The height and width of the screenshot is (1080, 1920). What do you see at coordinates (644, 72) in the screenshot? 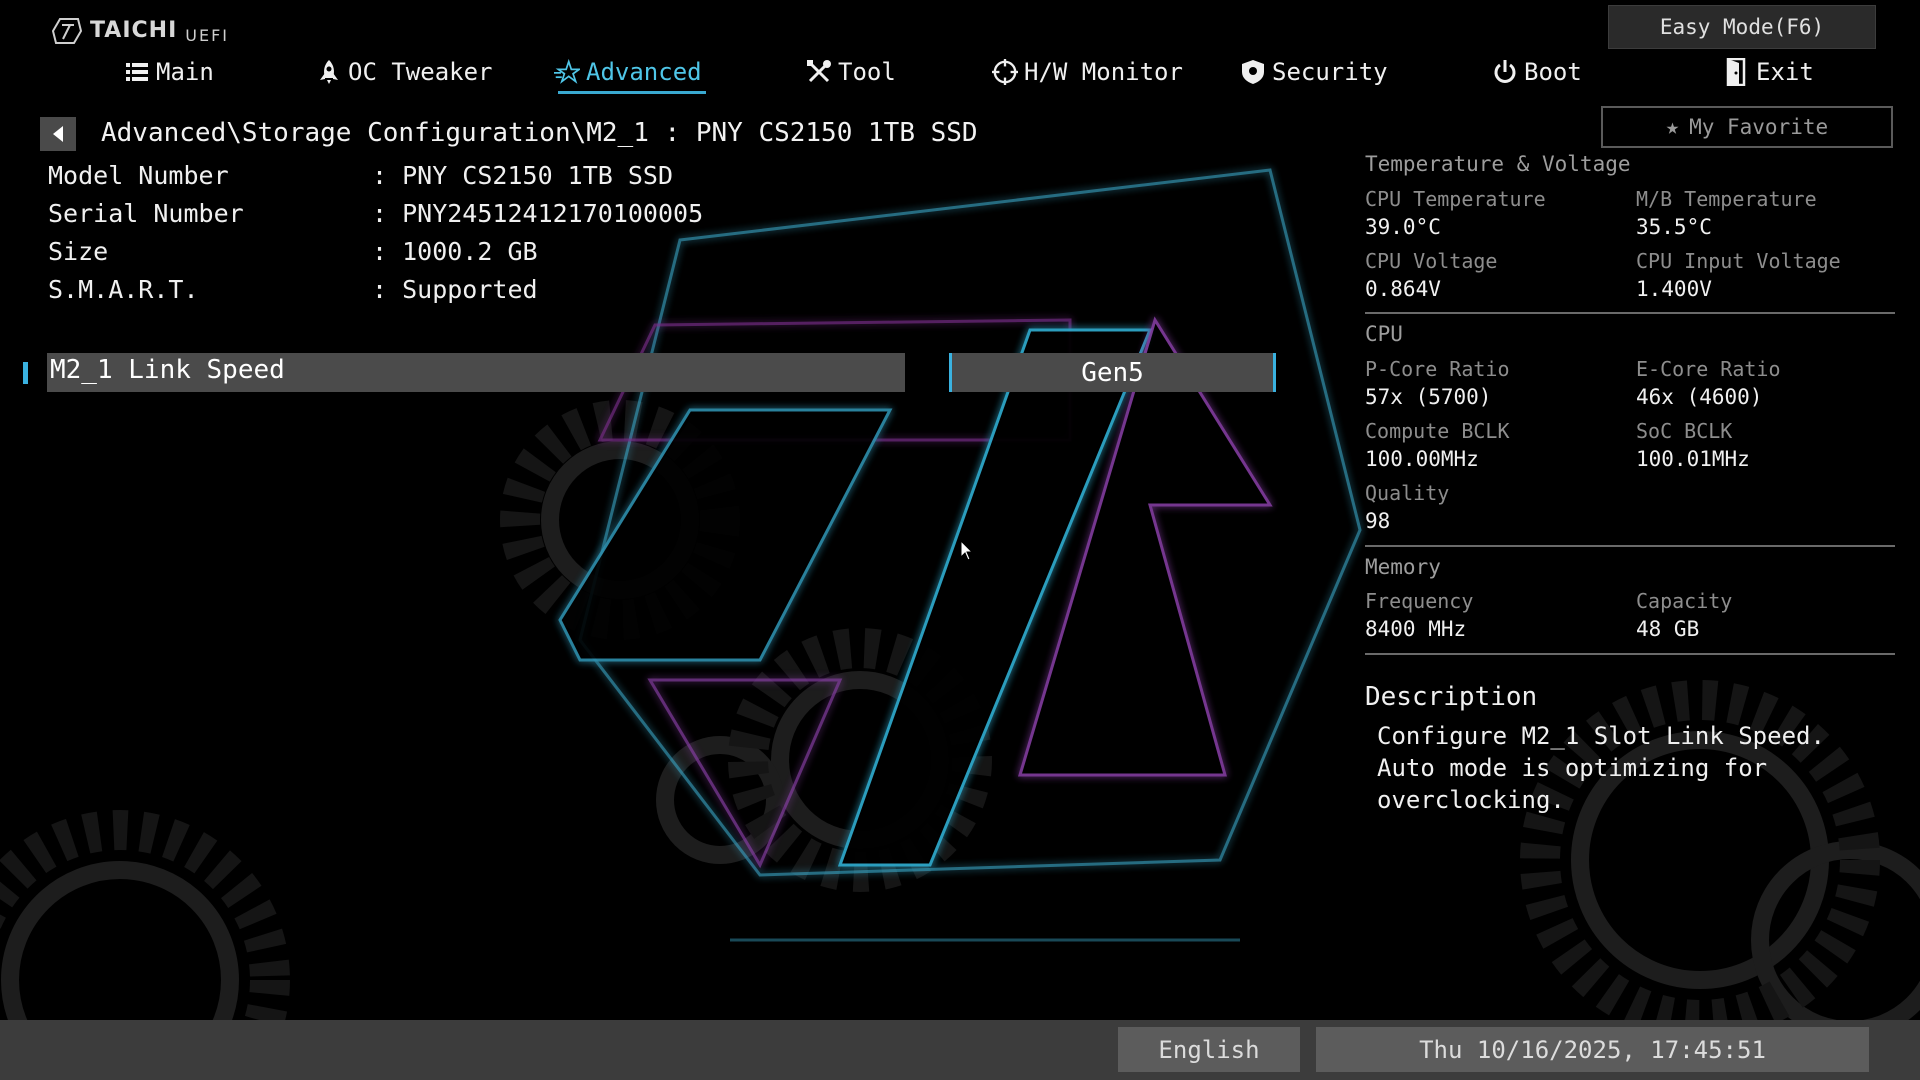
I see `tab-advanced-label: Advanced` at bounding box center [644, 72].